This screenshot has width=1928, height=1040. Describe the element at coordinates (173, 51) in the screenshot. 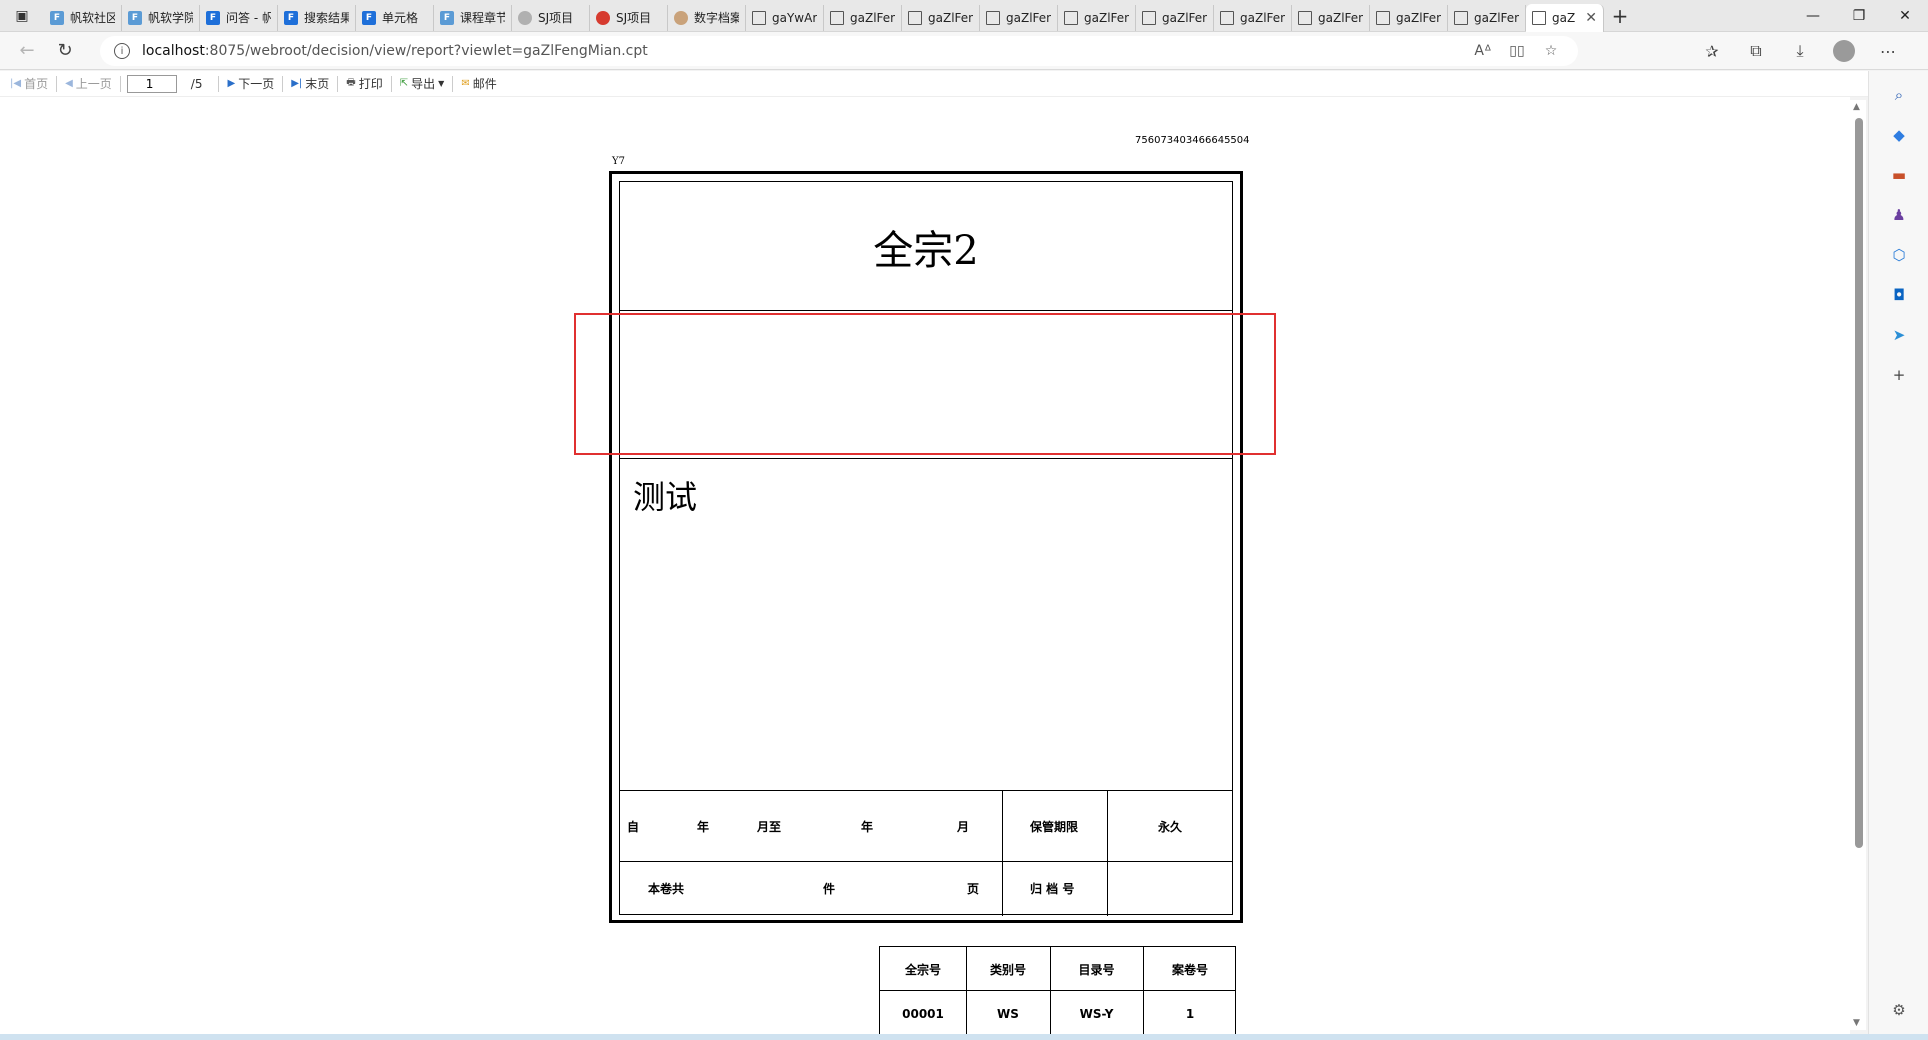

I see `url-host: localhost` at that location.